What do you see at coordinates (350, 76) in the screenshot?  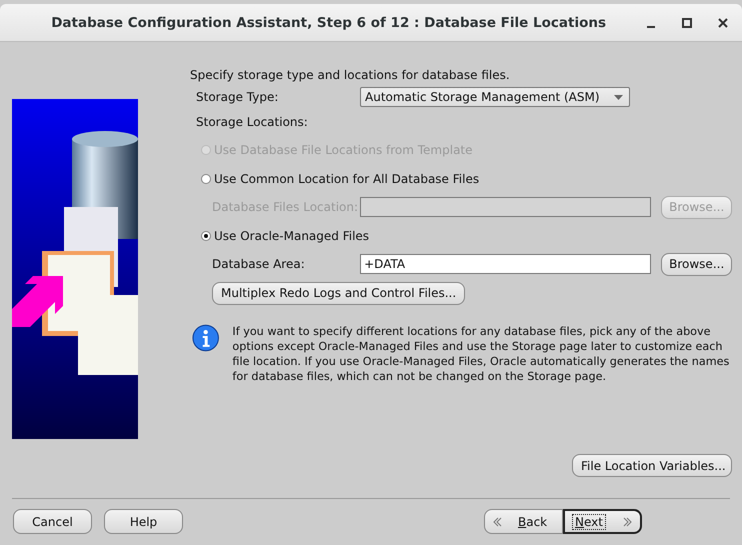 I see `instruction-text: Specify storage type and locations for database files.` at bounding box center [350, 76].